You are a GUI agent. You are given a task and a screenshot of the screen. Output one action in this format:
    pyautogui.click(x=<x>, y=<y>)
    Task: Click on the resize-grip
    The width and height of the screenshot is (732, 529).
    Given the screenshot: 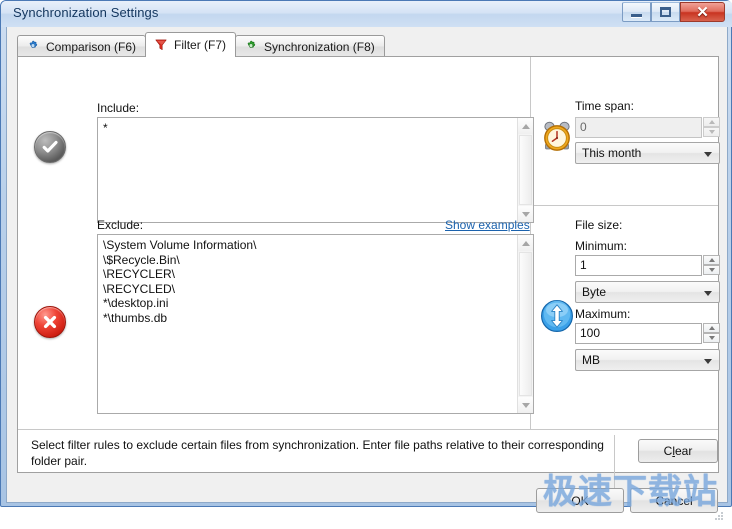 What is the action you would take?
    pyautogui.click(x=718, y=515)
    